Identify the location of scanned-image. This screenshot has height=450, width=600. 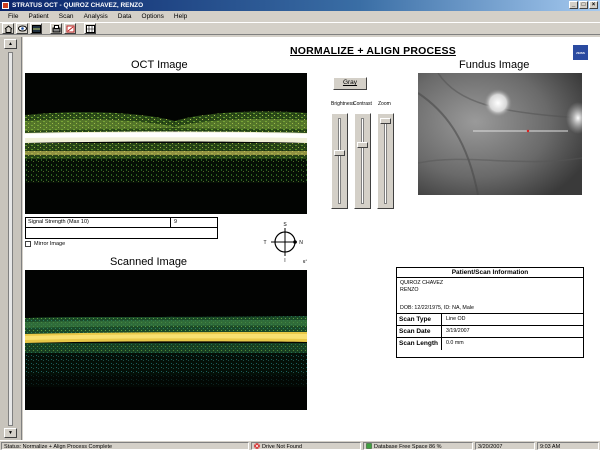
(166, 340).